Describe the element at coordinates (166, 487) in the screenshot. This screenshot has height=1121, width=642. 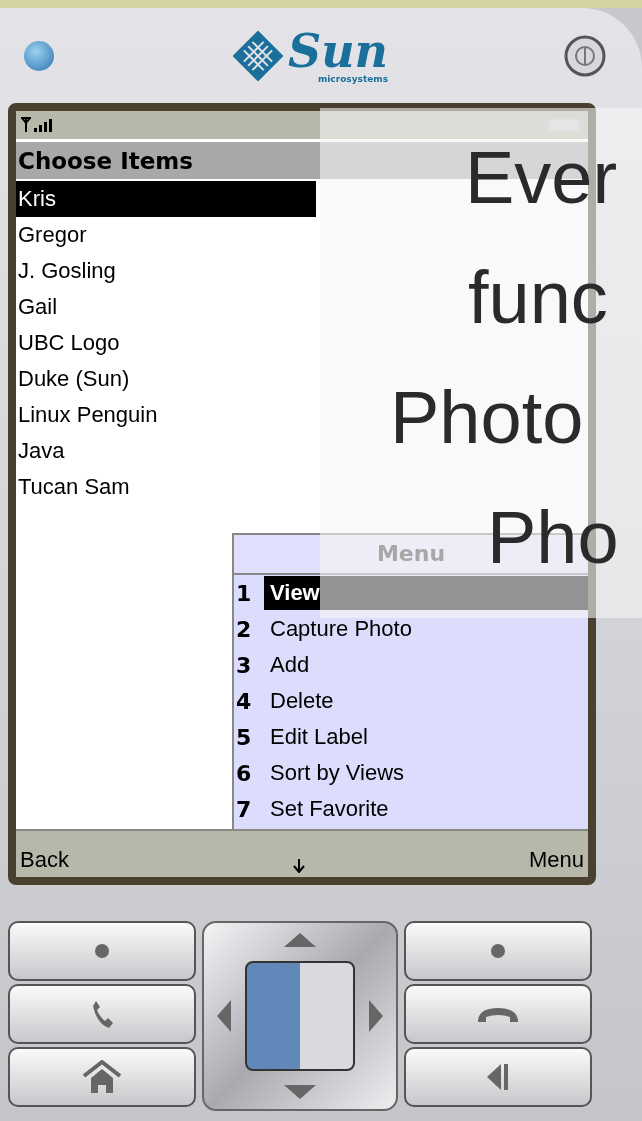
I see `list-item: Tucan Sam` at that location.